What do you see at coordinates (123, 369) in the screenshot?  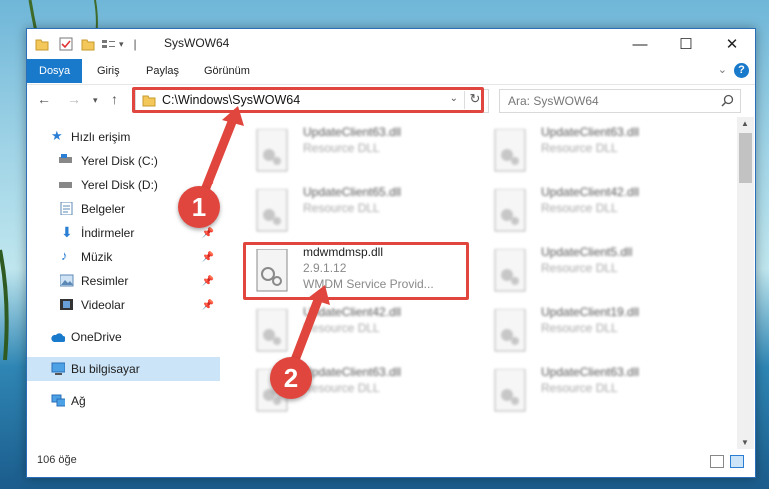 I see `sidebar-item-this-pc: Bu bilgisayar` at bounding box center [123, 369].